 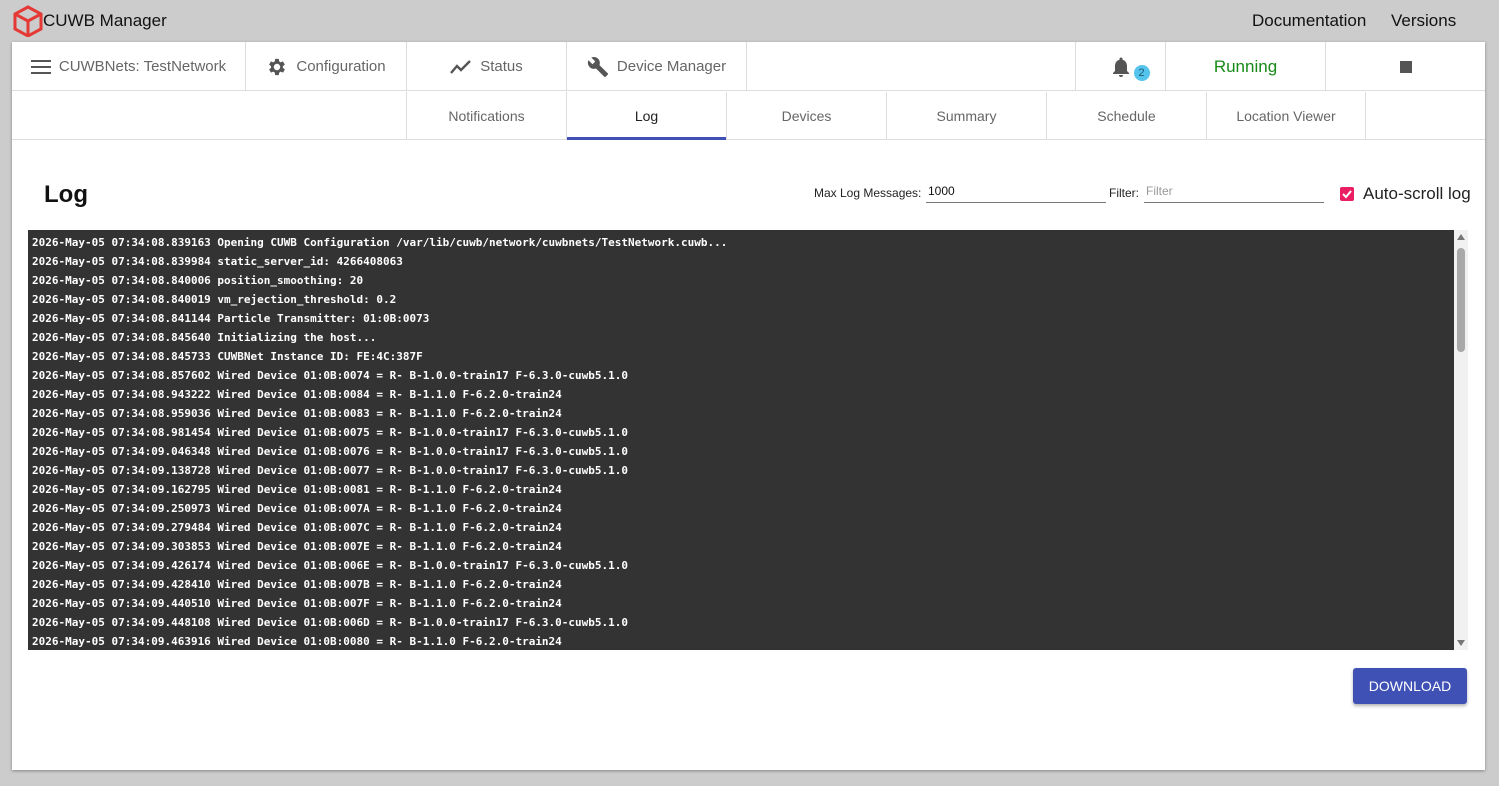 What do you see at coordinates (1016, 191) in the screenshot?
I see `max-log-messages-input` at bounding box center [1016, 191].